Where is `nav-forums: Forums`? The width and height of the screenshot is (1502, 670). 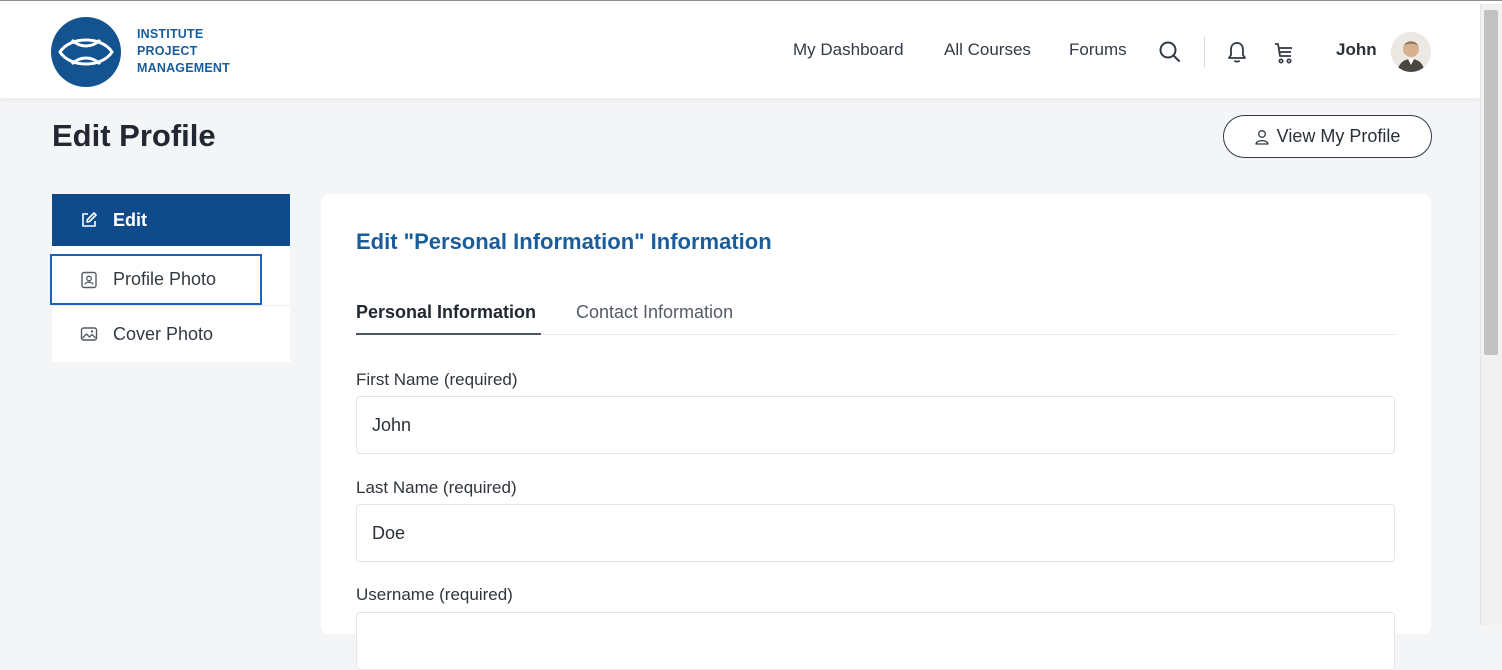
nav-forums: Forums is located at coordinates (1098, 50).